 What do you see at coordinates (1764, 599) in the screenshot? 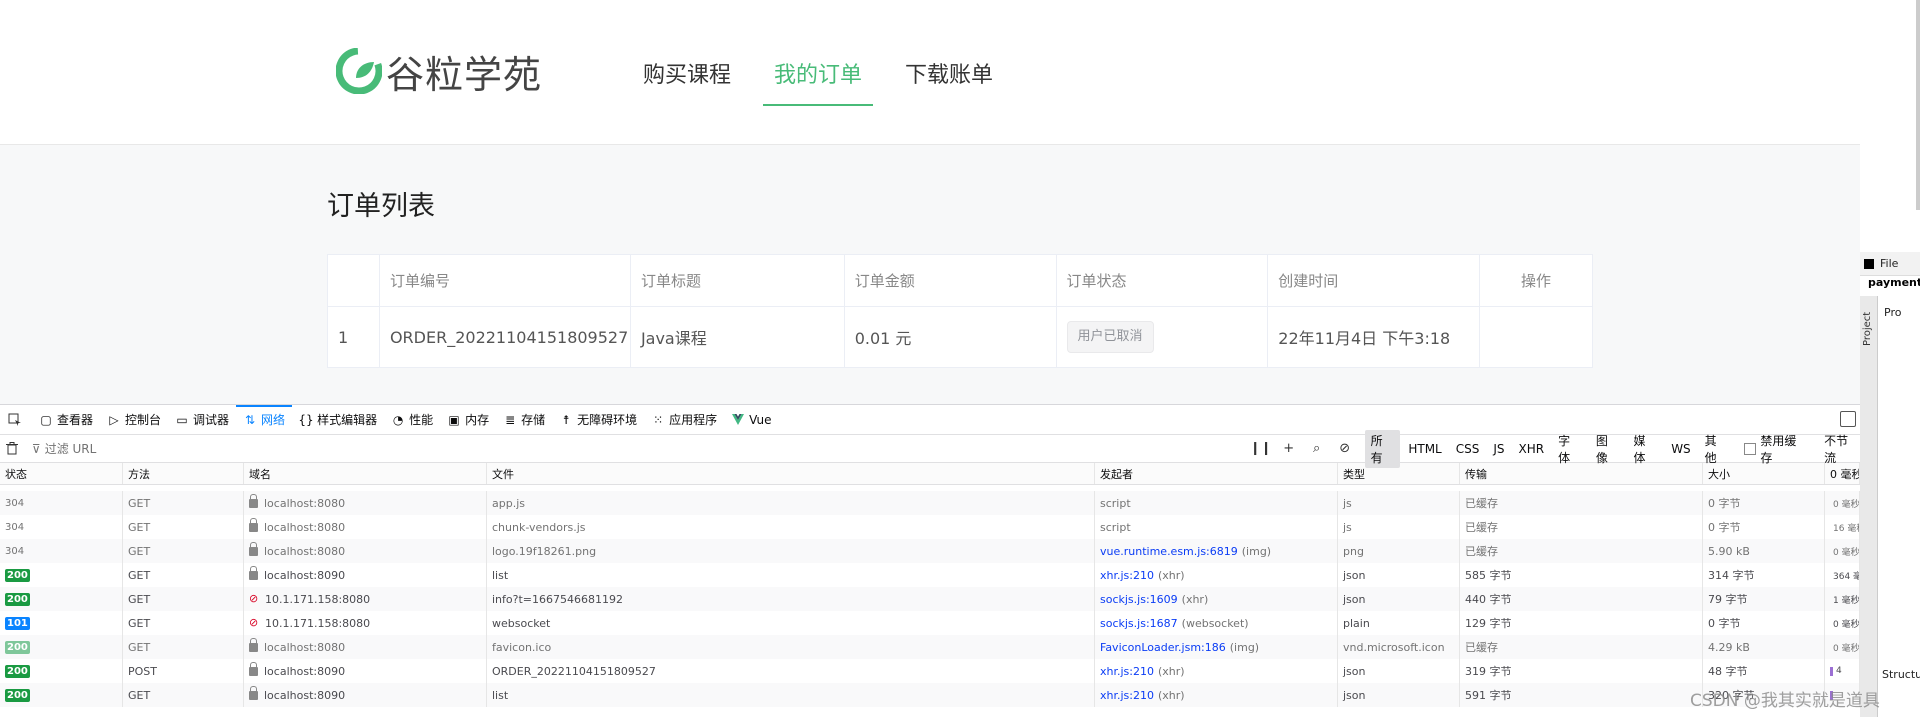
I see `cell-size: 79 字节` at bounding box center [1764, 599].